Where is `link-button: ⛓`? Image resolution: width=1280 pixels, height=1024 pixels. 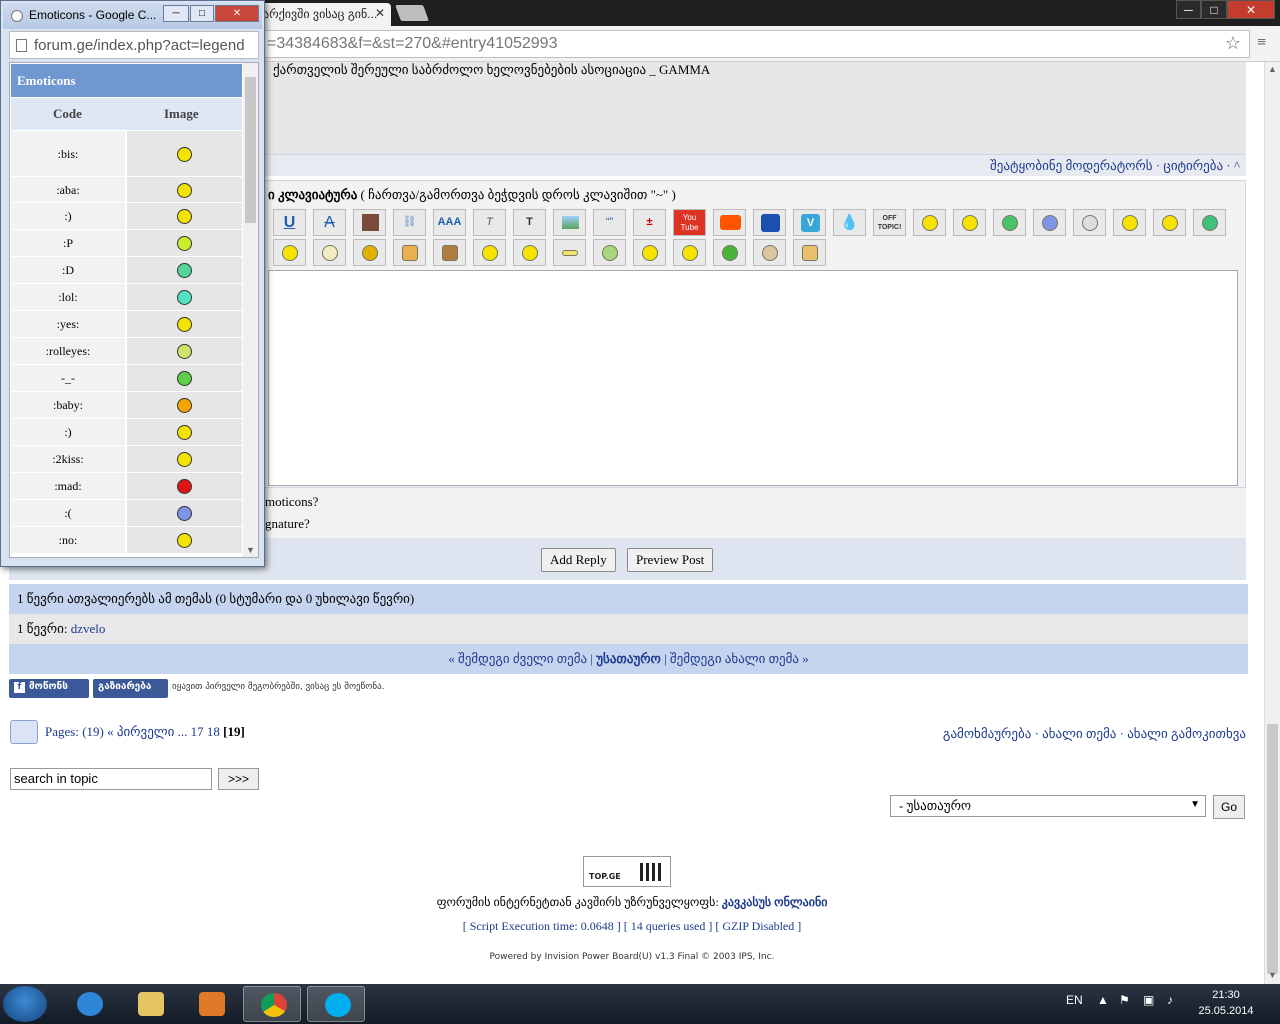
link-button: ⛓ is located at coordinates (409, 222).